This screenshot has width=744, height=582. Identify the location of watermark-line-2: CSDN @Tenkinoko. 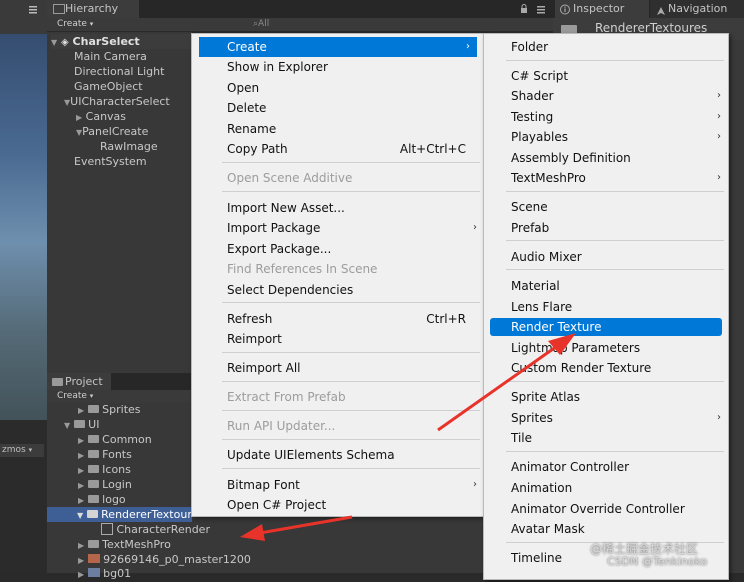
(657, 561).